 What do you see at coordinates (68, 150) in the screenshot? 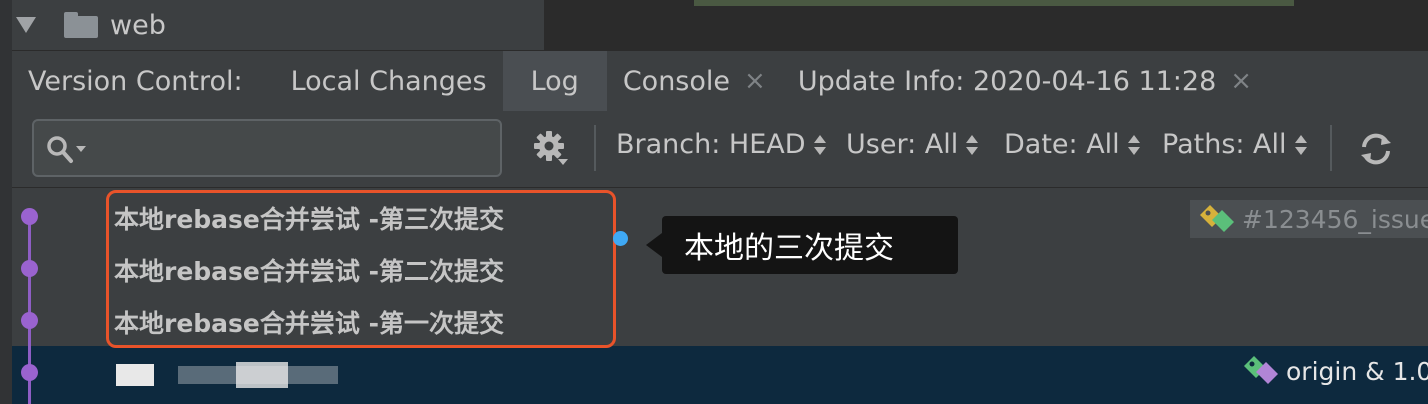
I see `search-icon` at bounding box center [68, 150].